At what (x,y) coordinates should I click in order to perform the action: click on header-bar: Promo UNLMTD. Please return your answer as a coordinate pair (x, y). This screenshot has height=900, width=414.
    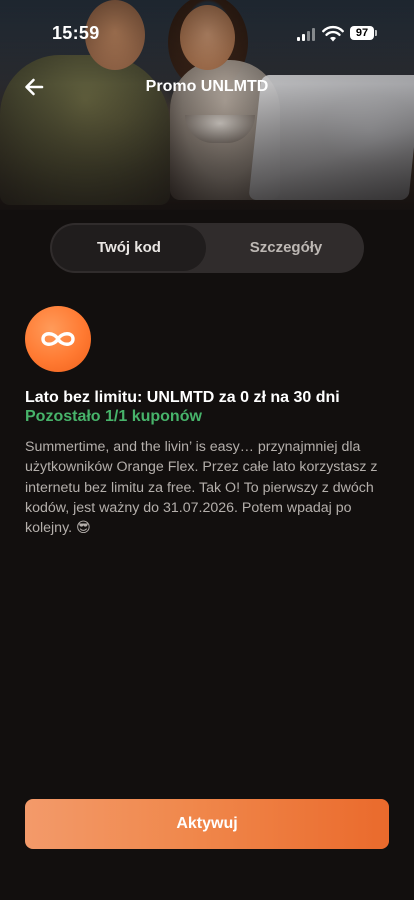
    Looking at the image, I should click on (207, 88).